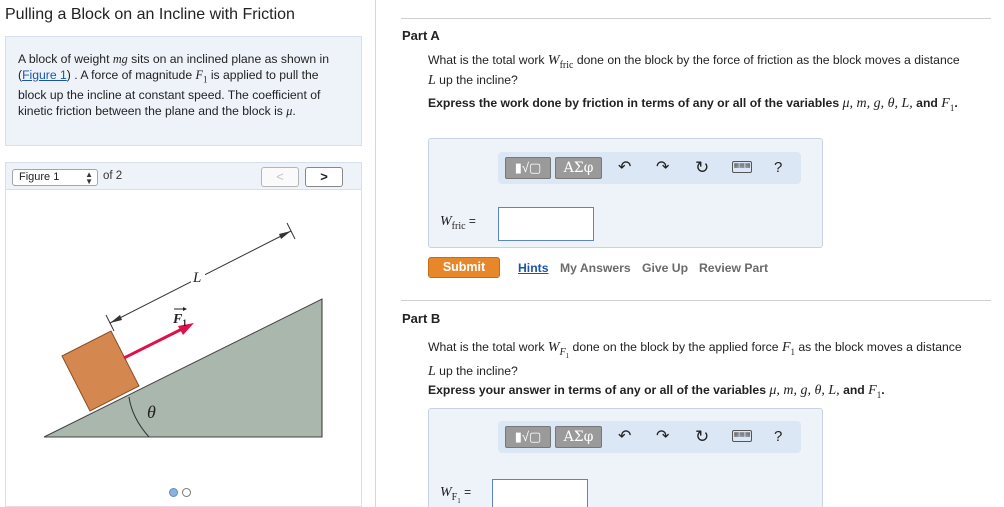 Image resolution: width=1004 pixels, height=507 pixels. I want to click on dimension-arrowhead-start, so click(116, 319).